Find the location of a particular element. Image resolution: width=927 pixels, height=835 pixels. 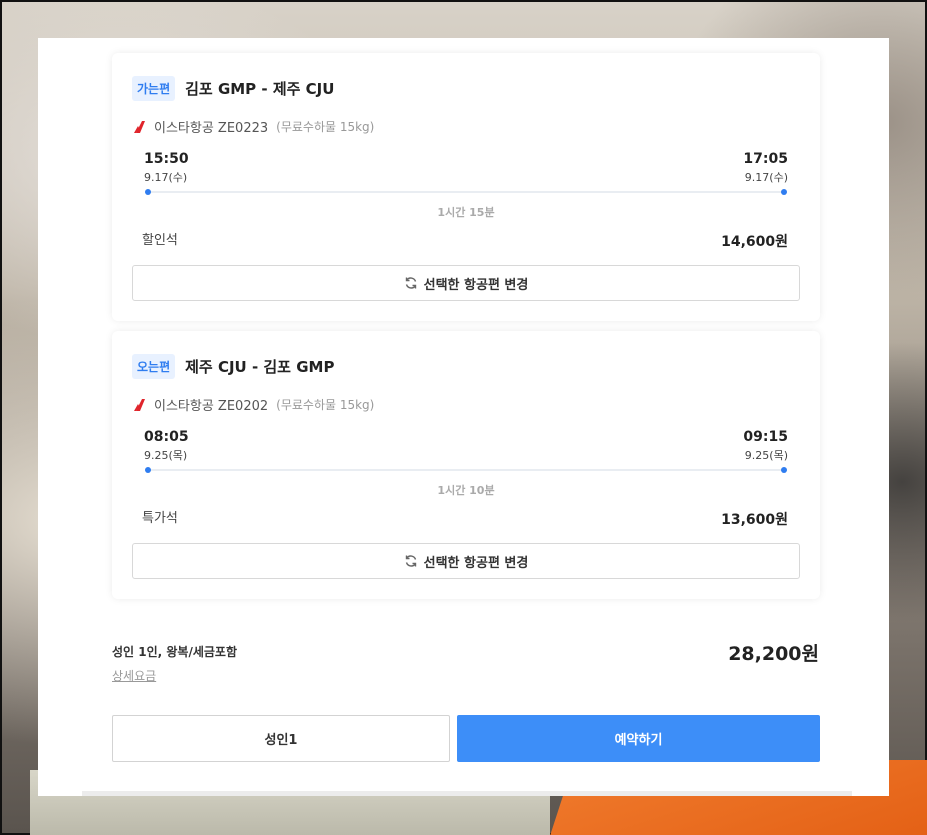

inbound-header: 오는편 제주 CJU - 김포 GMP is located at coordinates (233, 366).